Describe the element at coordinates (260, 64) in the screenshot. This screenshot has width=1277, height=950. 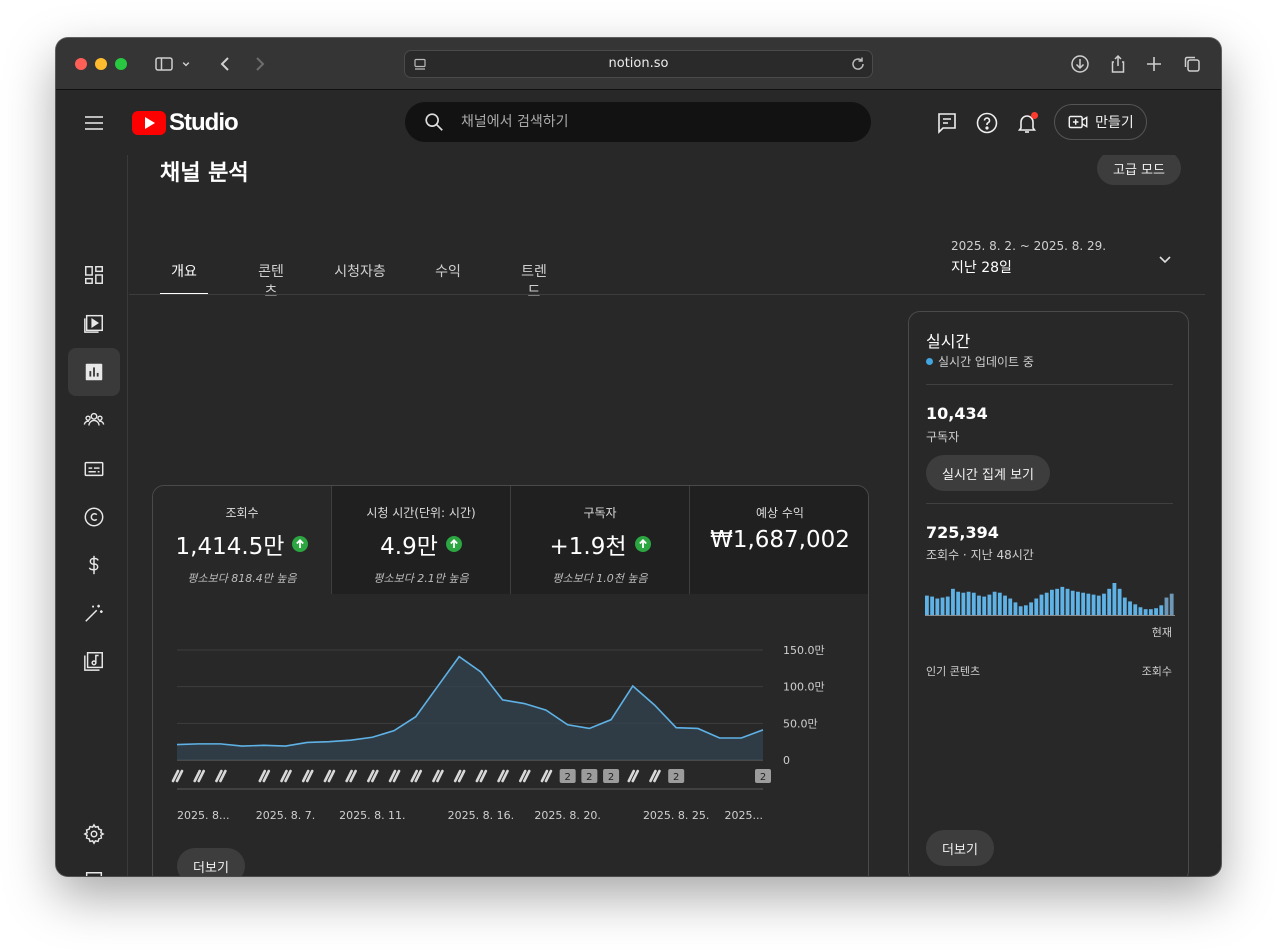
I see `forward-icon` at that location.